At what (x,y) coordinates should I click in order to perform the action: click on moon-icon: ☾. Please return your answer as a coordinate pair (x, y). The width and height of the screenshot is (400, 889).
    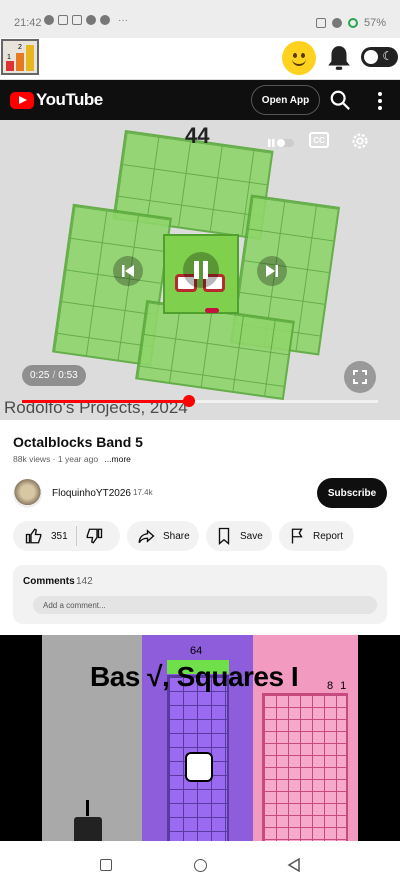
    Looking at the image, I should click on (387, 56).